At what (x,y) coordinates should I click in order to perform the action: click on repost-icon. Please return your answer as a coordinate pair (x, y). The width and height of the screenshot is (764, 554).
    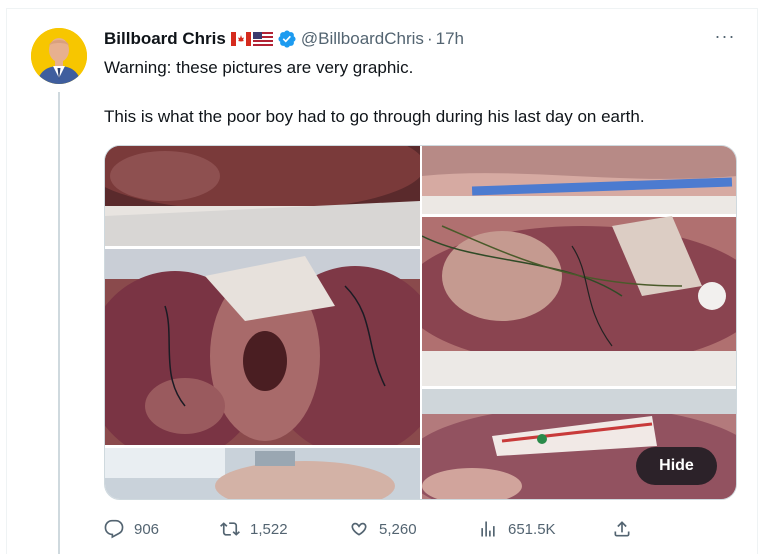
    Looking at the image, I should click on (230, 529).